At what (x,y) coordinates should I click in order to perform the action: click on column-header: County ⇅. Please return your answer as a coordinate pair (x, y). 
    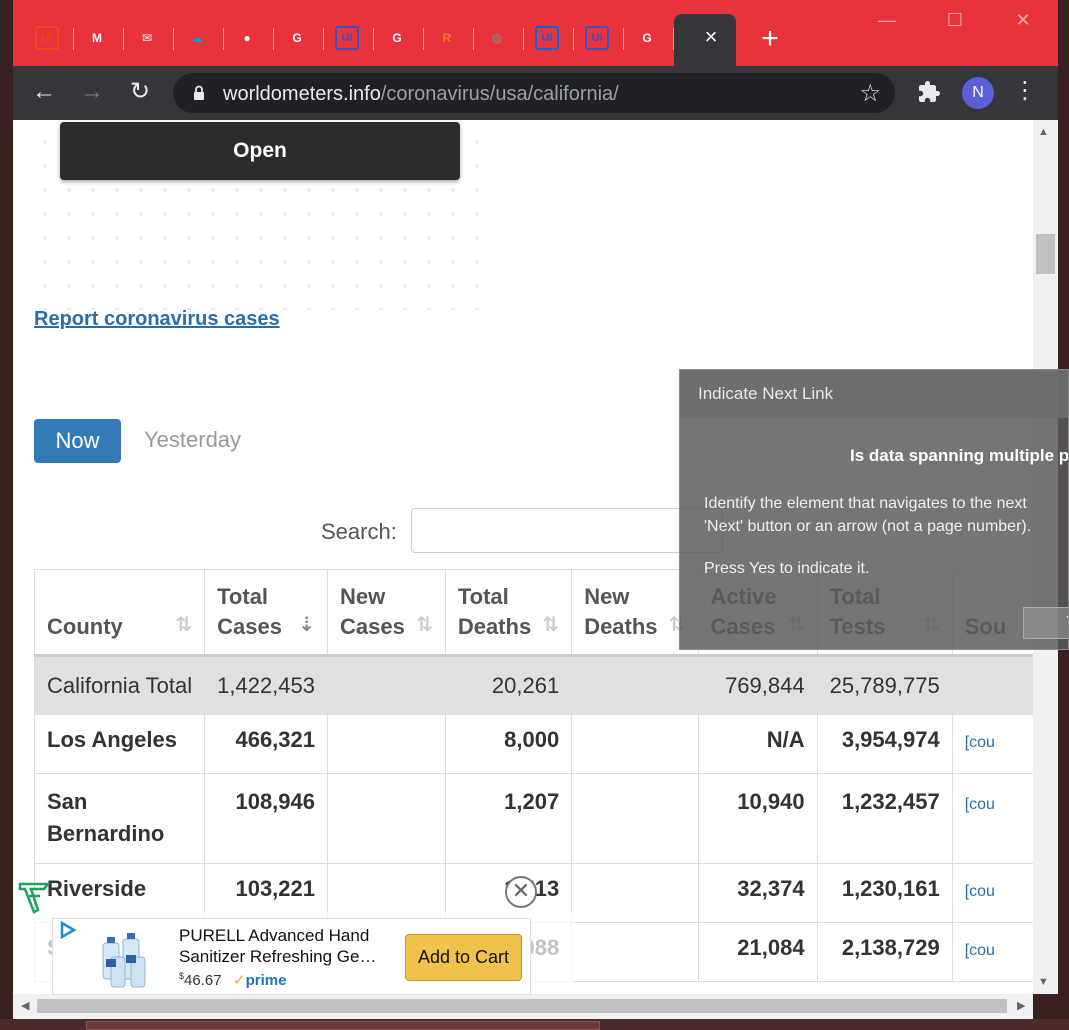
    Looking at the image, I should click on (119, 613).